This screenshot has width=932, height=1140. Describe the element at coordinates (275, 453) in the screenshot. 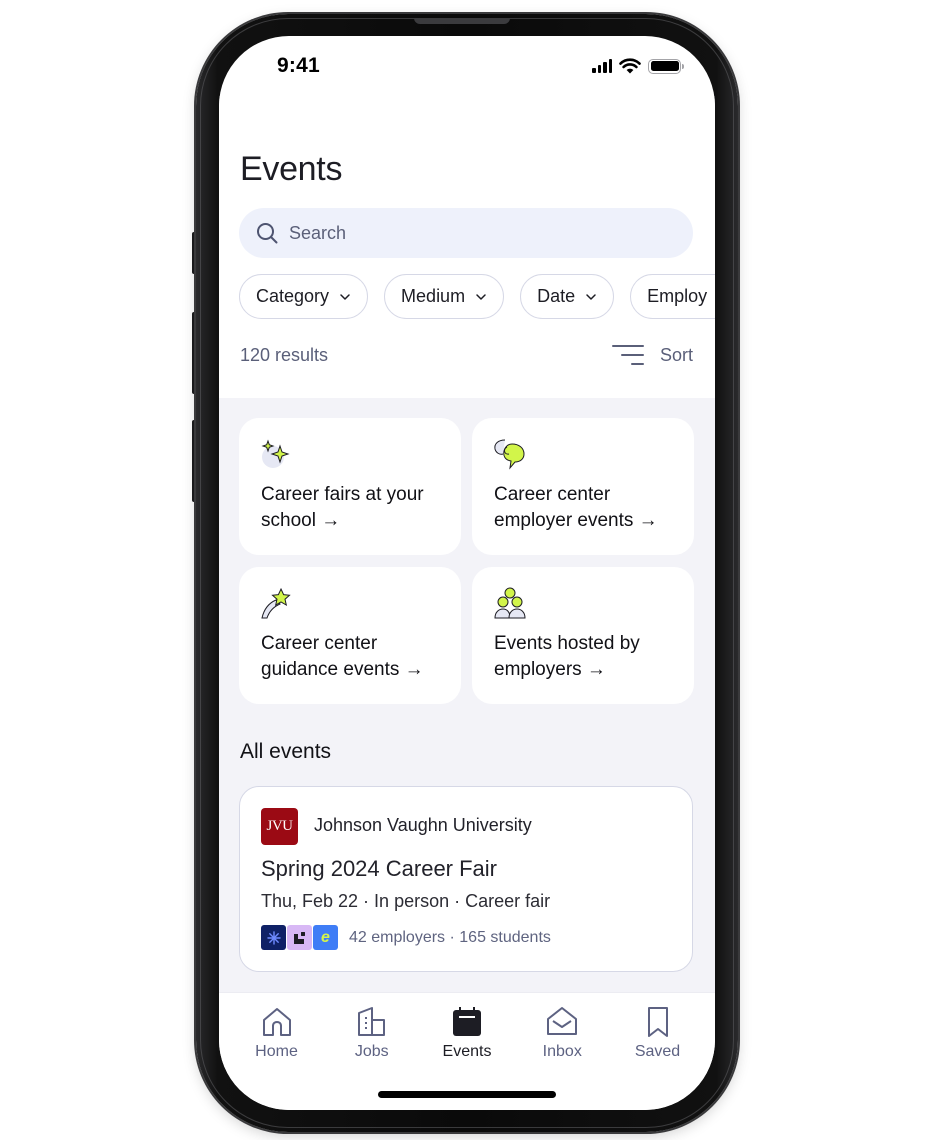

I see `sparkles-icon` at that location.